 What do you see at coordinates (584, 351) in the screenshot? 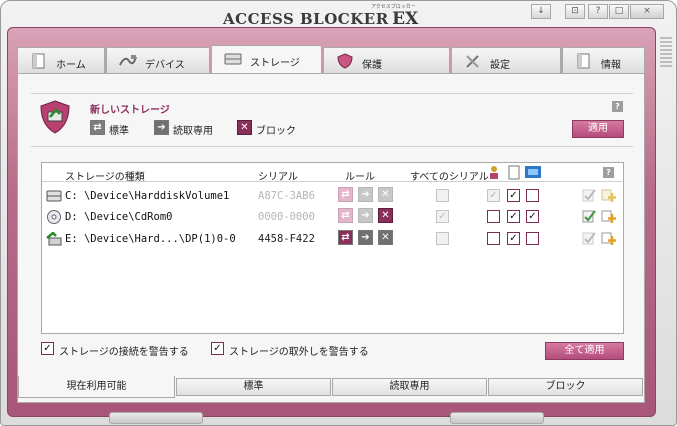
I see `apply-all-button: 全て適用` at bounding box center [584, 351].